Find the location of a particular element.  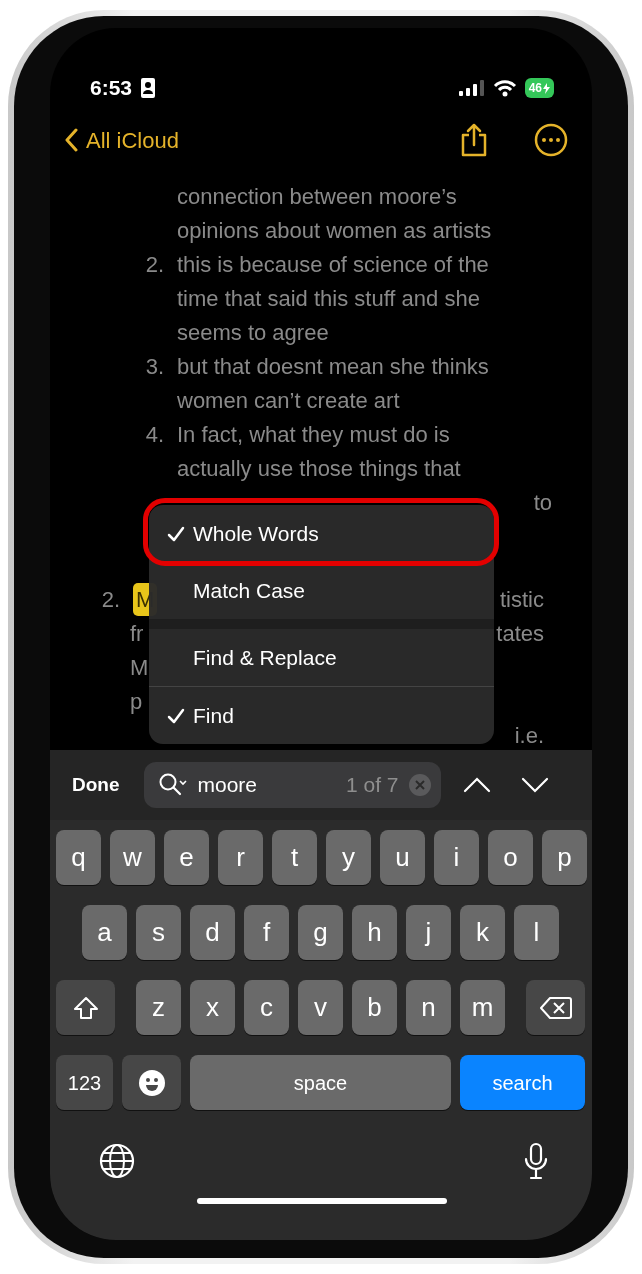

match-count: 1 of 7 is located at coordinates (372, 785).